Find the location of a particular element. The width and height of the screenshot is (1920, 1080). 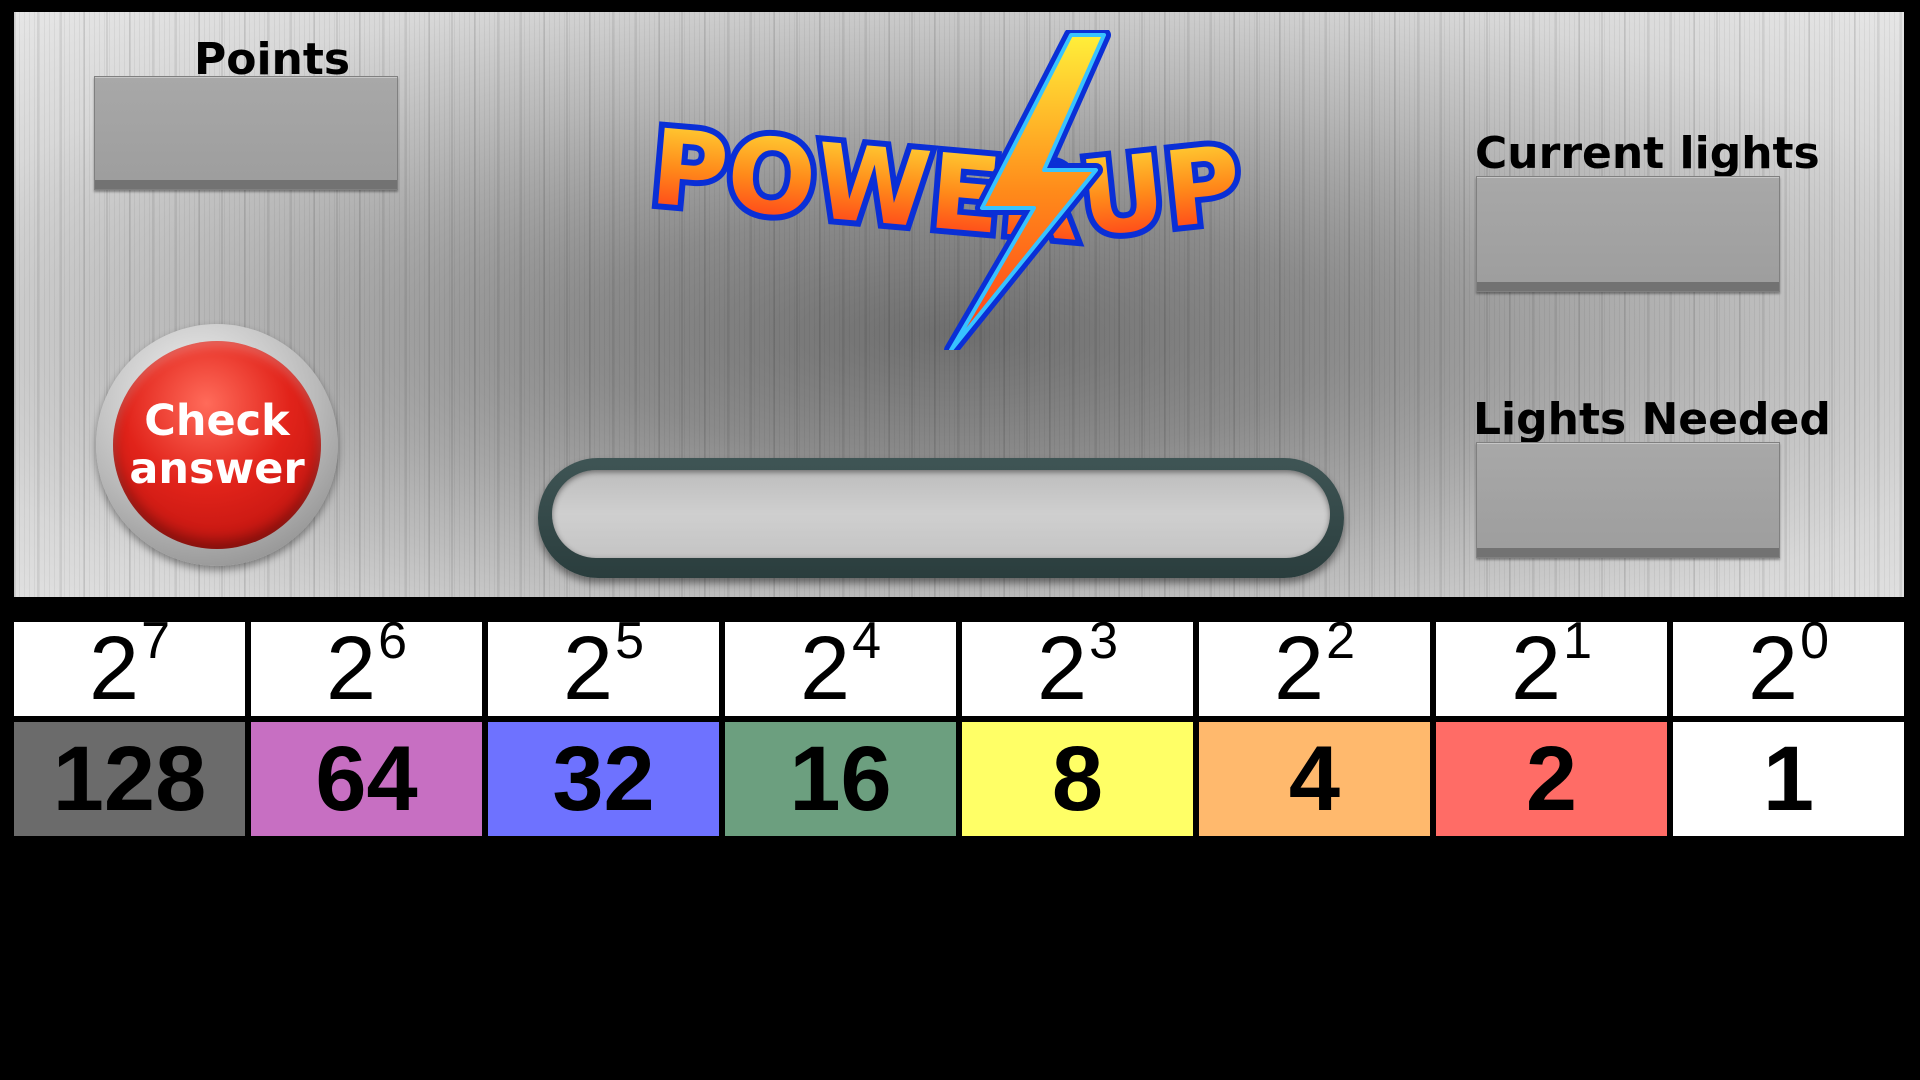

place-value-cell: 4 is located at coordinates (1314, 779).